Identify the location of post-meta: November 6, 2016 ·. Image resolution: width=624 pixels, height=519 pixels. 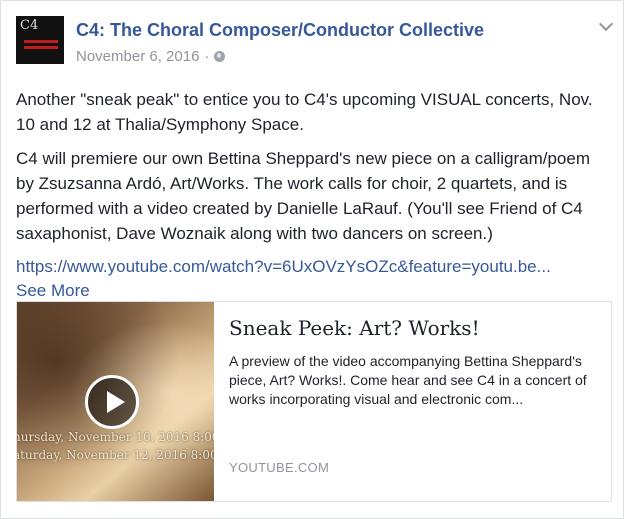
(151, 56).